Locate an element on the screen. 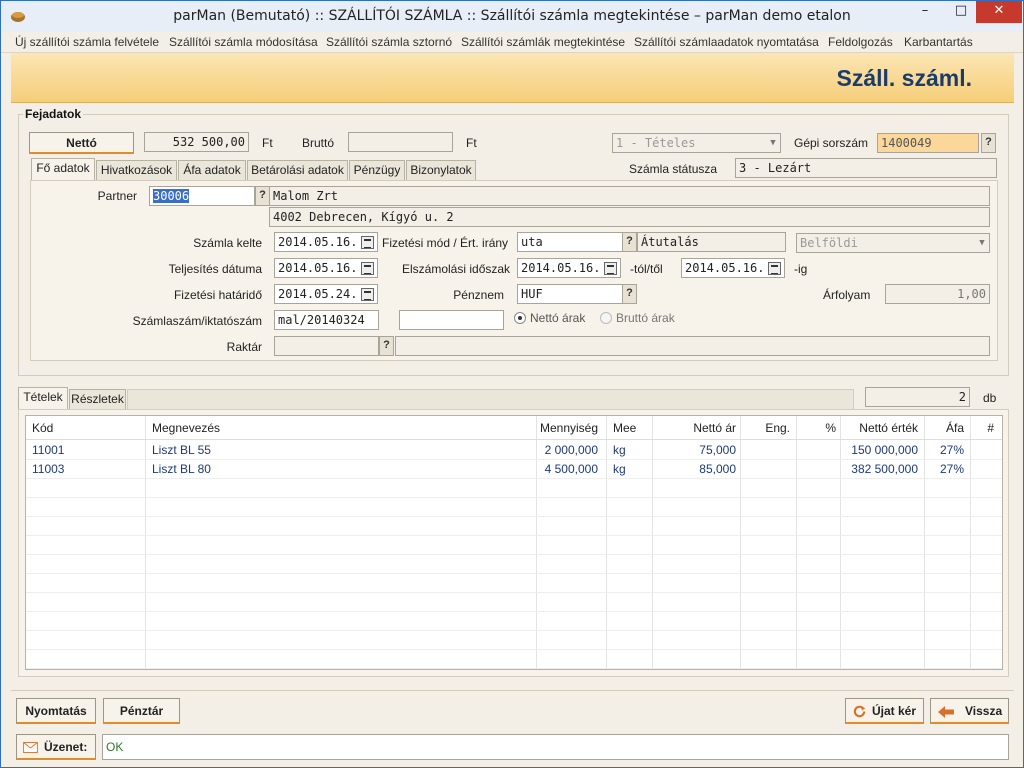  print-button: Nyomtatás is located at coordinates (56, 711).